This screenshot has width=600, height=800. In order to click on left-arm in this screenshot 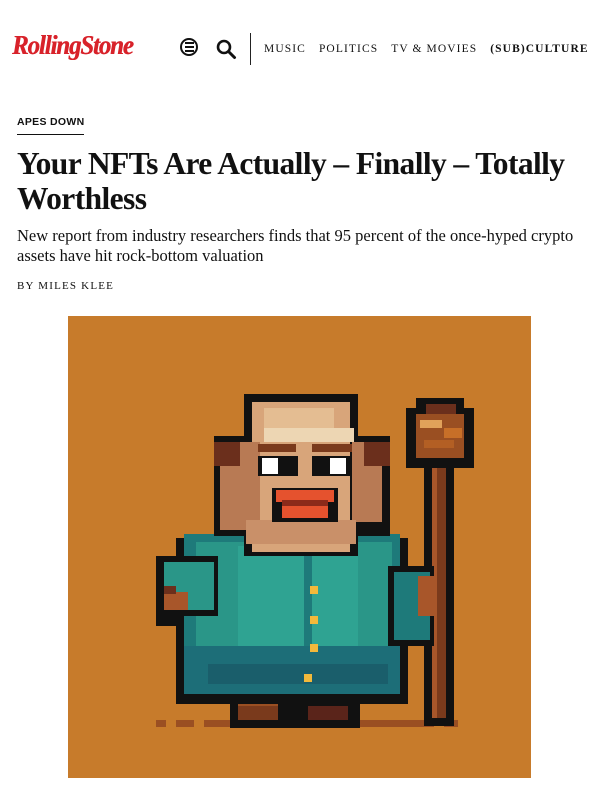, I will do `click(187, 586)`.